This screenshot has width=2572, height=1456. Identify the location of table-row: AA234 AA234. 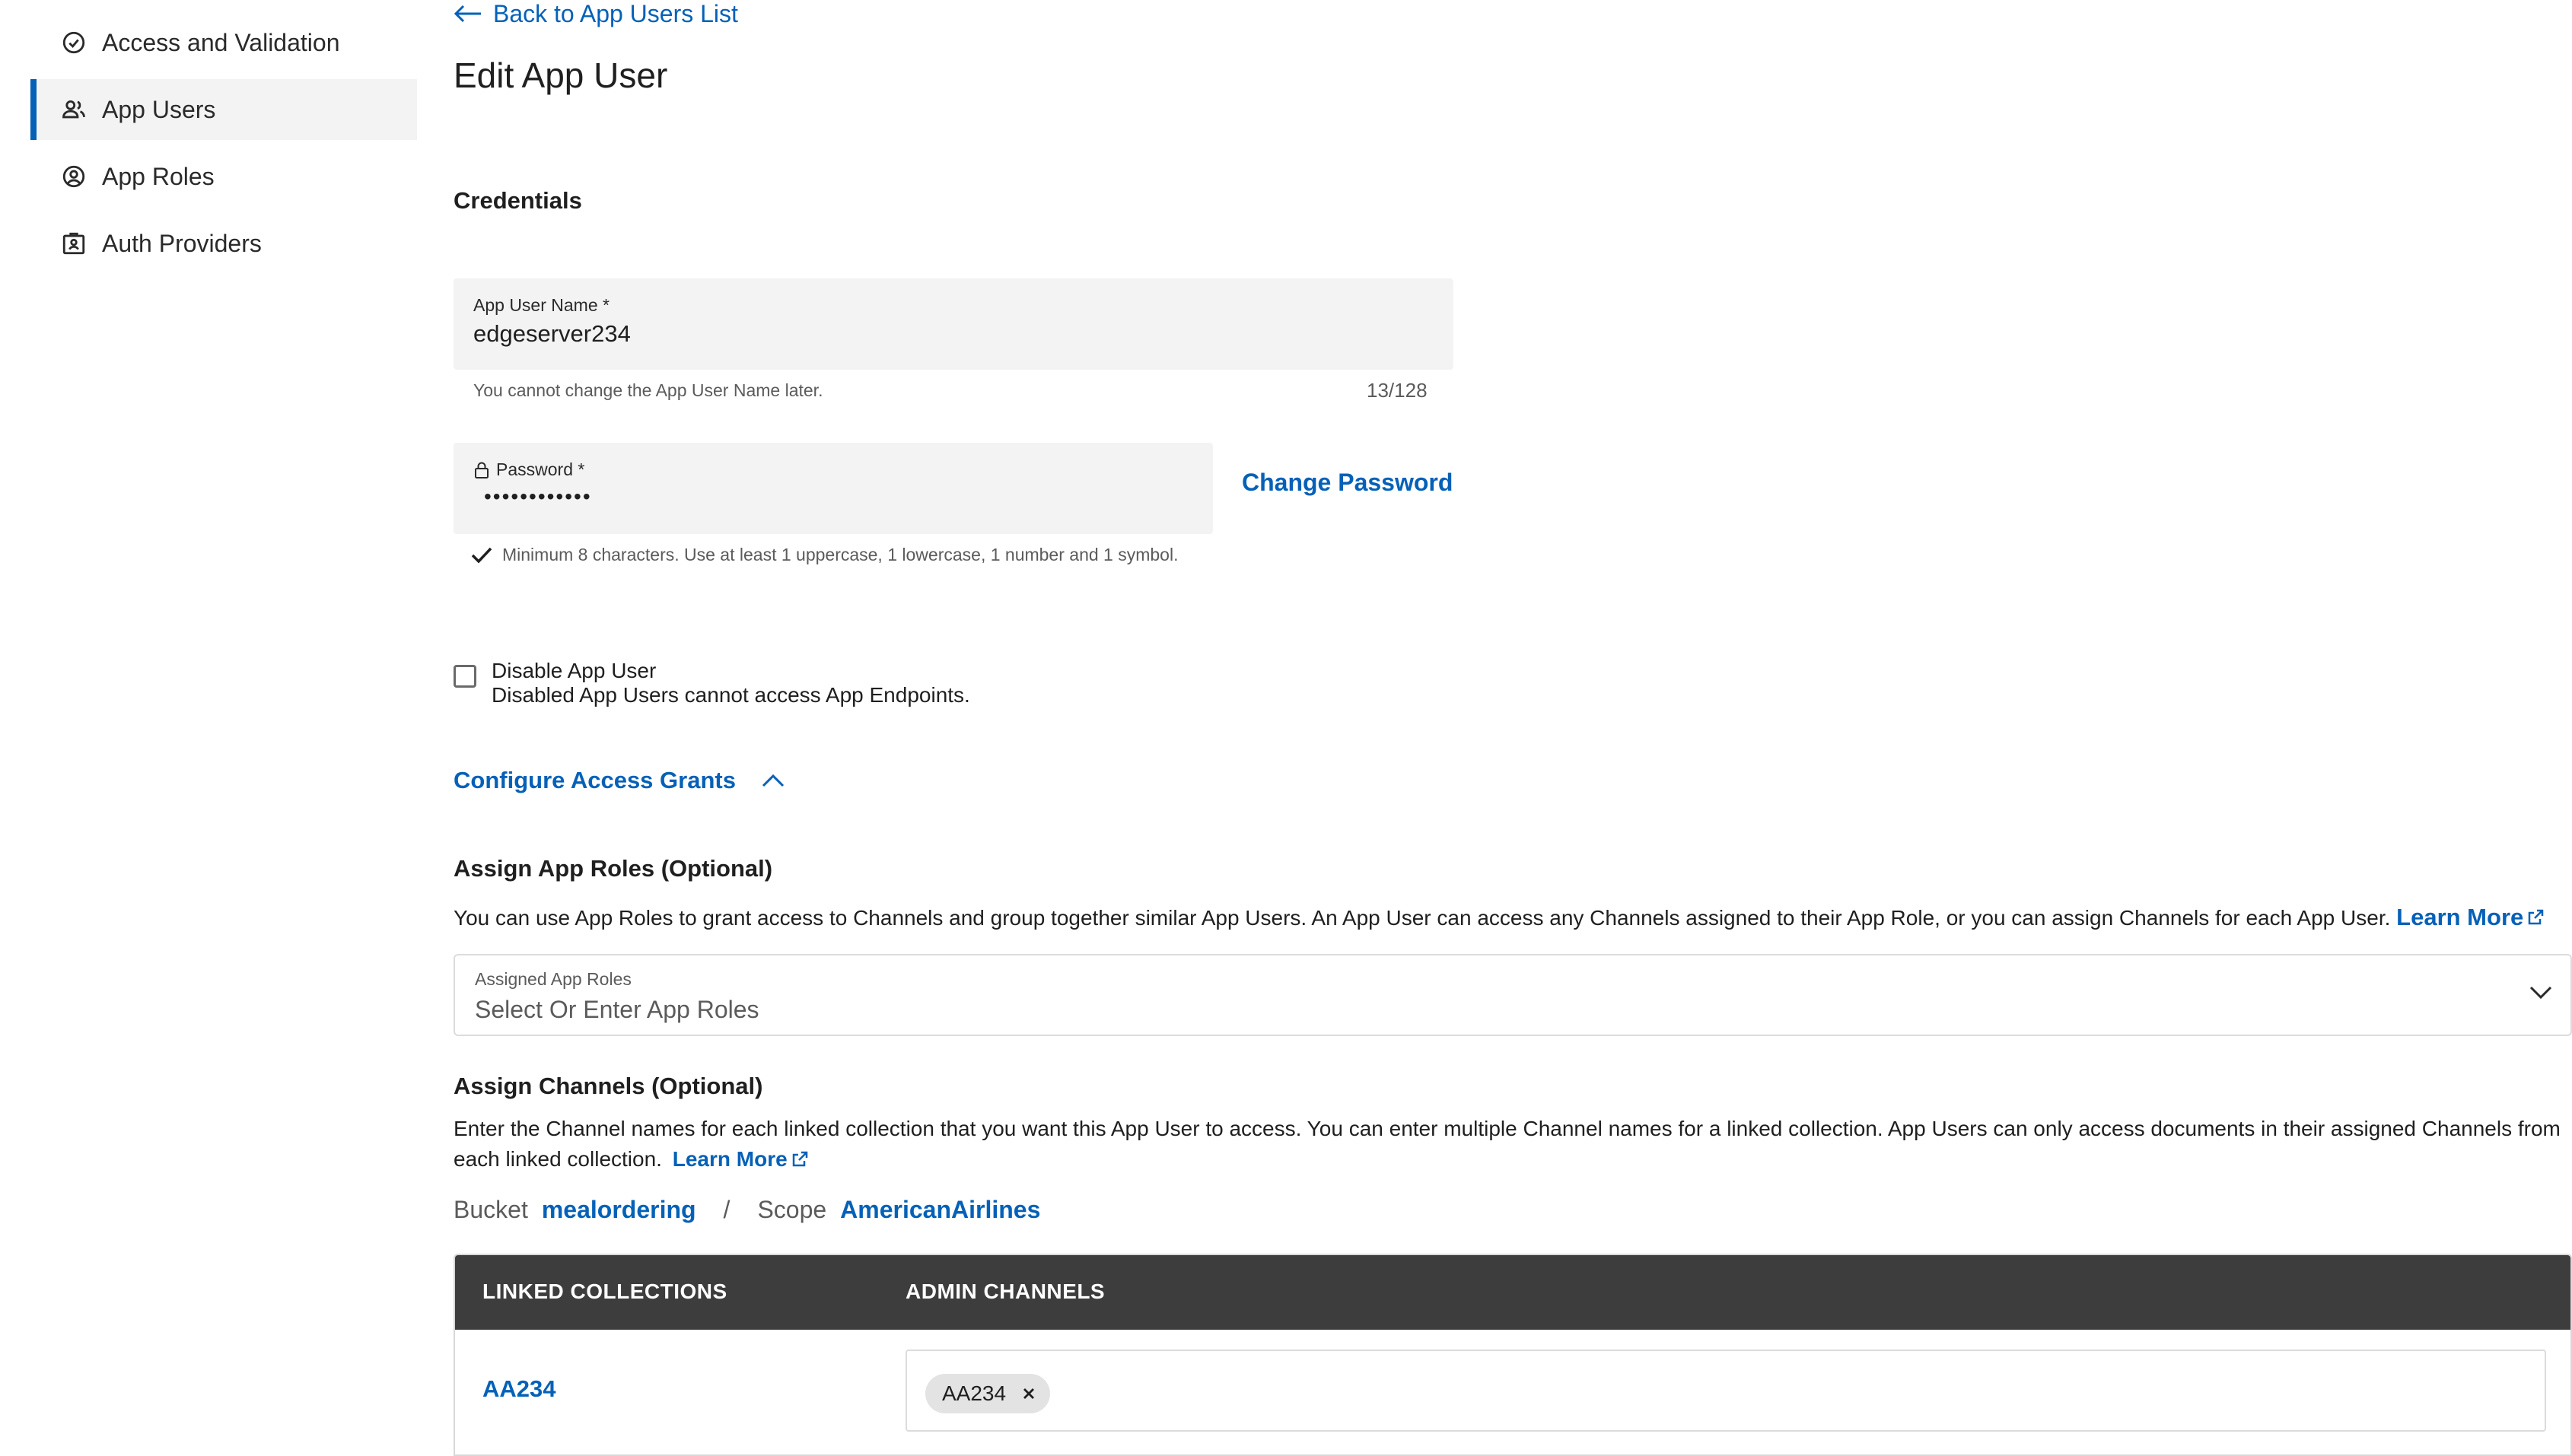
(1512, 1392).